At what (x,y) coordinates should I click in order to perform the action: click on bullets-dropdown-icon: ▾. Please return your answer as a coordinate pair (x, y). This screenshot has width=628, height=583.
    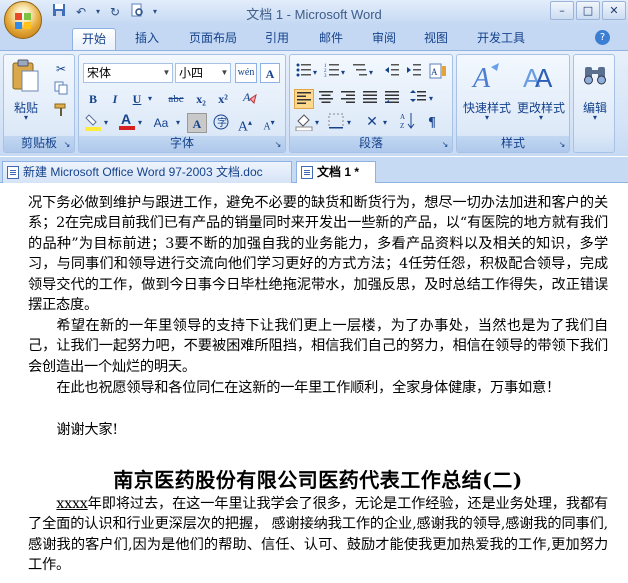
    Looking at the image, I should click on (315, 73).